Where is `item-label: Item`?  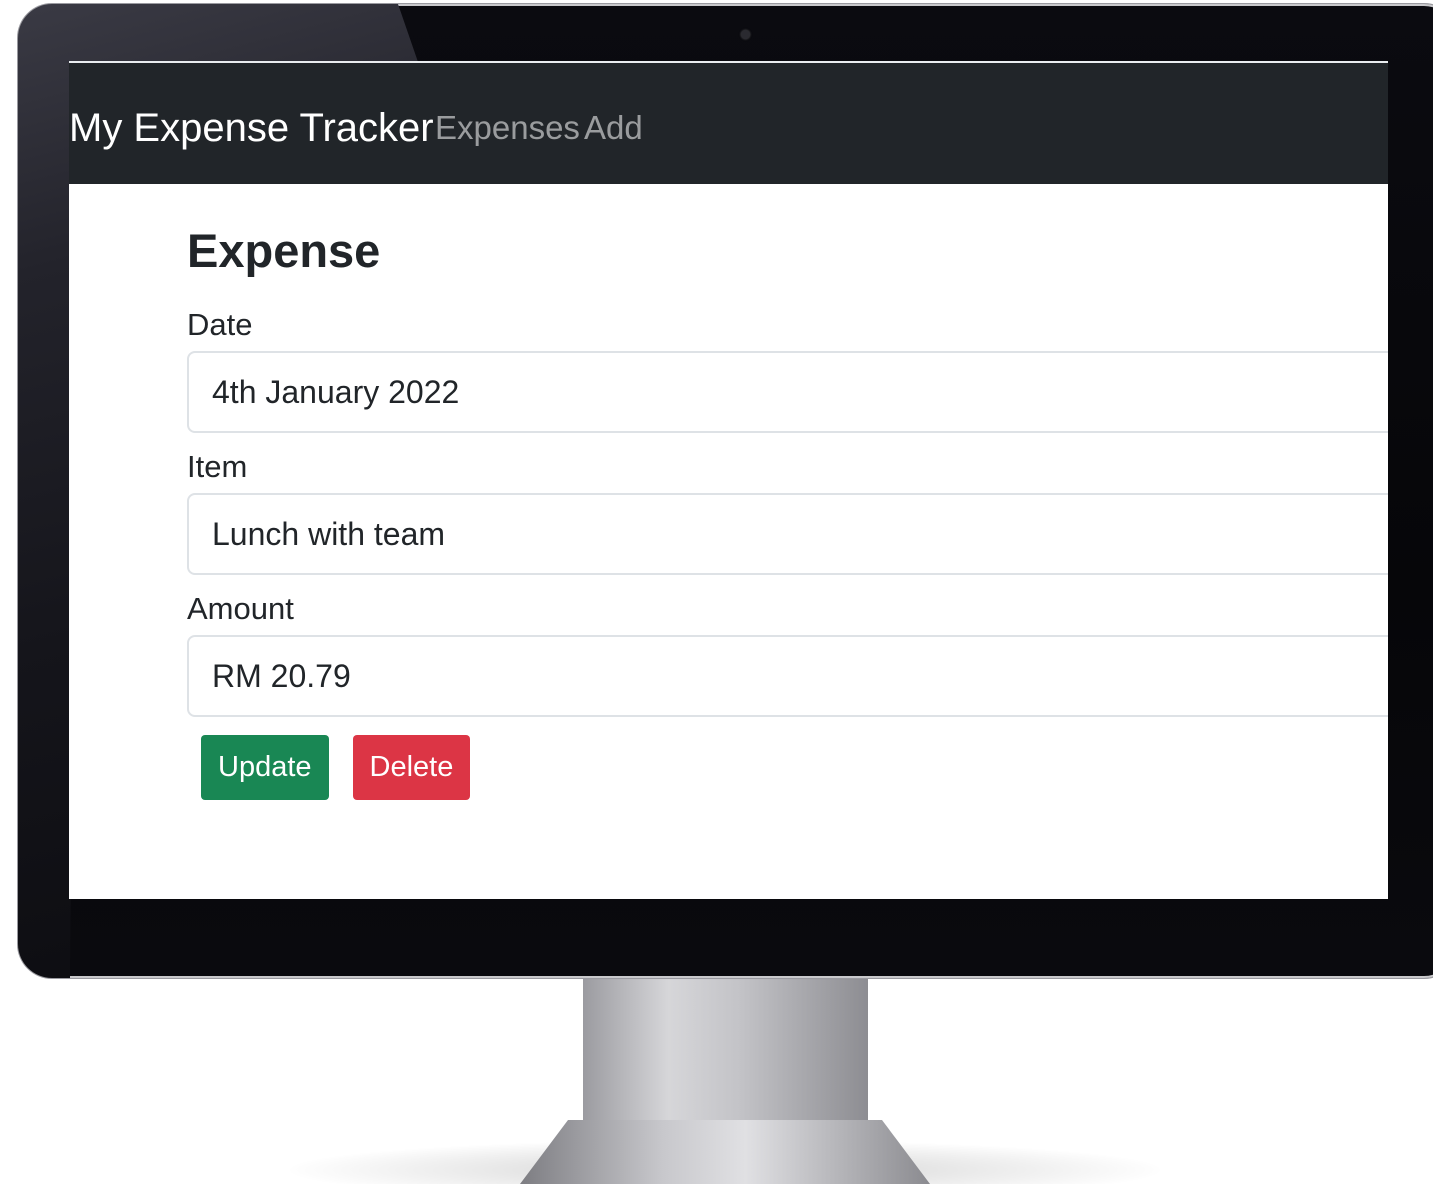 item-label: Item is located at coordinates (217, 466).